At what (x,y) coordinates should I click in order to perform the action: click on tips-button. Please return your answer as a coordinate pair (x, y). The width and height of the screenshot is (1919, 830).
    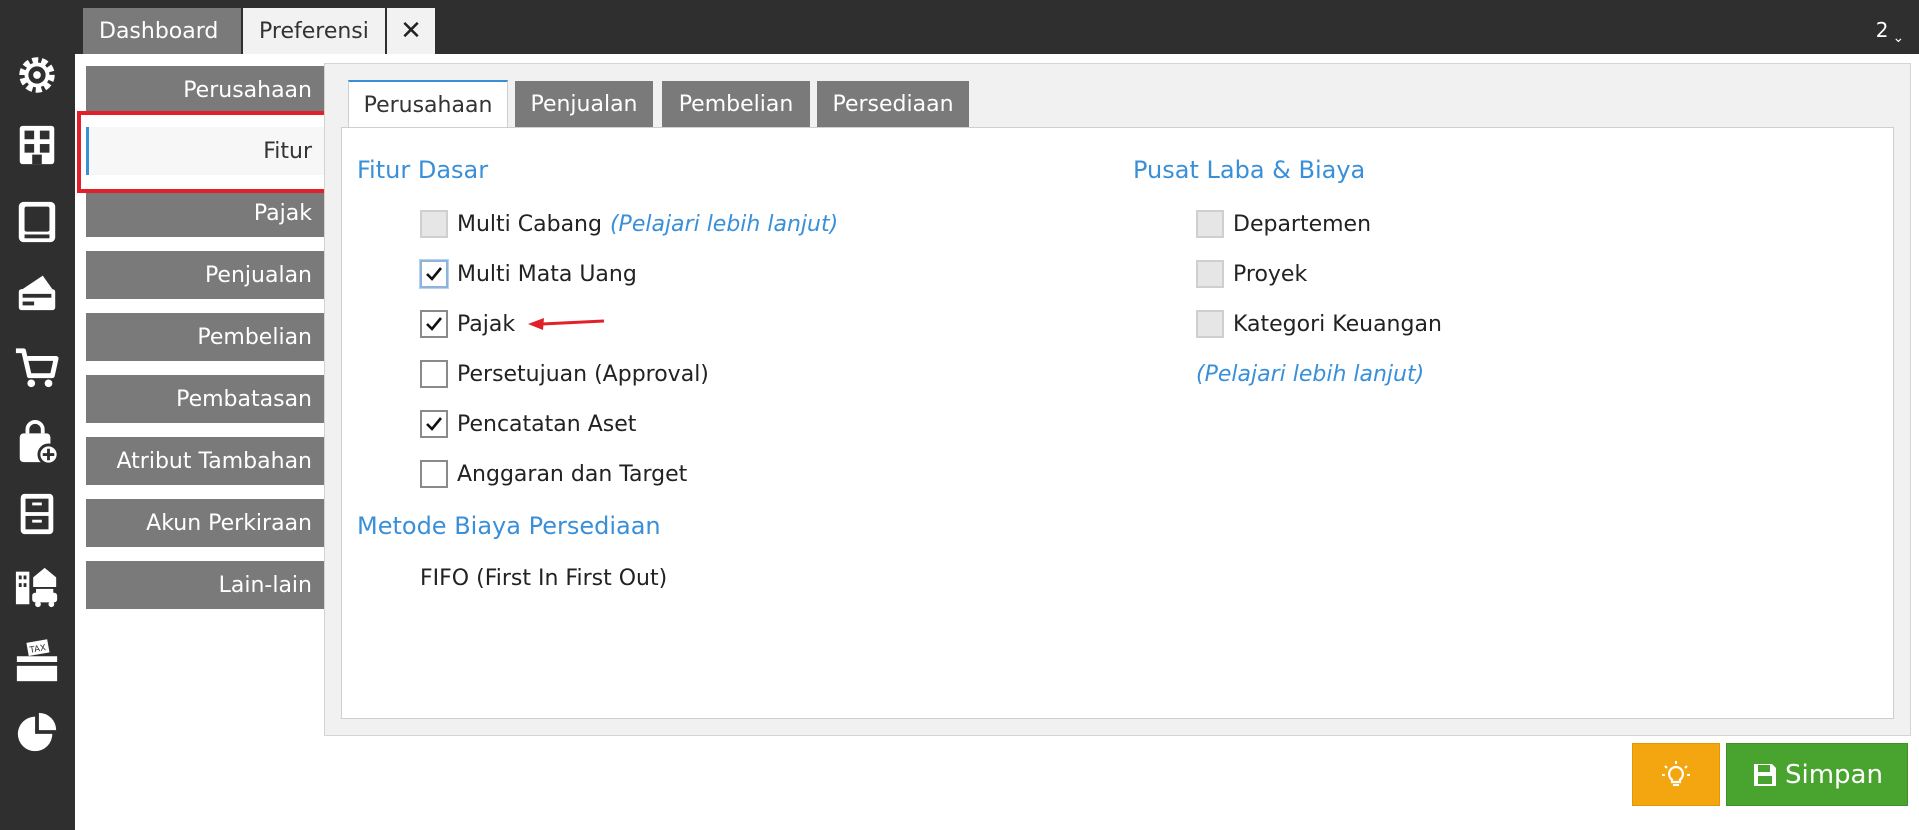
    Looking at the image, I should click on (1676, 774).